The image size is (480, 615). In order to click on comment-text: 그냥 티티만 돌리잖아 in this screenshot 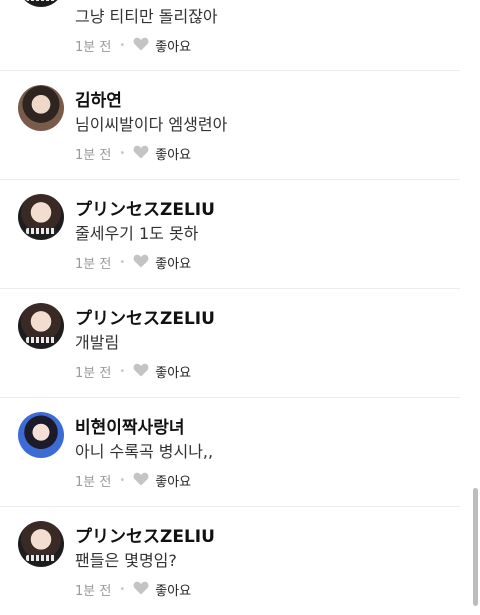, I will do `click(146, 16)`.